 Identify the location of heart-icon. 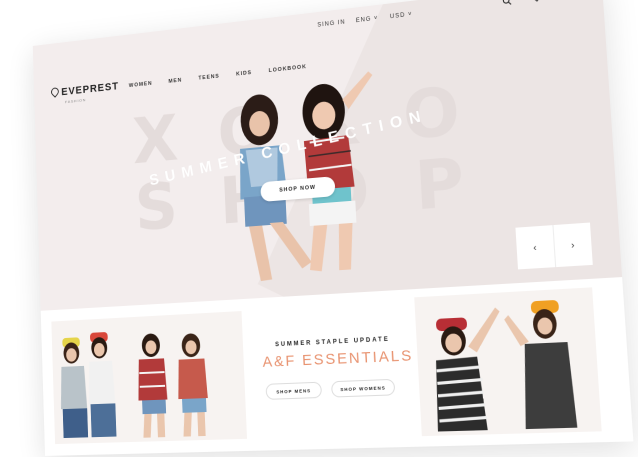
(536, 2).